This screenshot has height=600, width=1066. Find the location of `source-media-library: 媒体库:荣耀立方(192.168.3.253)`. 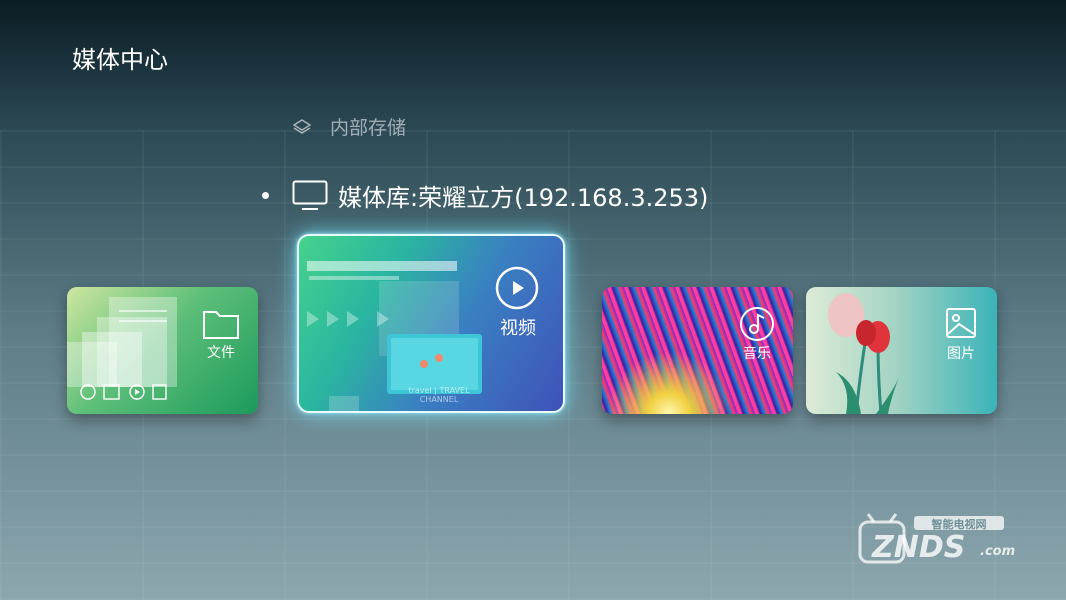

source-media-library: 媒体库:荣耀立方(192.168.3.253) is located at coordinates (485, 195).